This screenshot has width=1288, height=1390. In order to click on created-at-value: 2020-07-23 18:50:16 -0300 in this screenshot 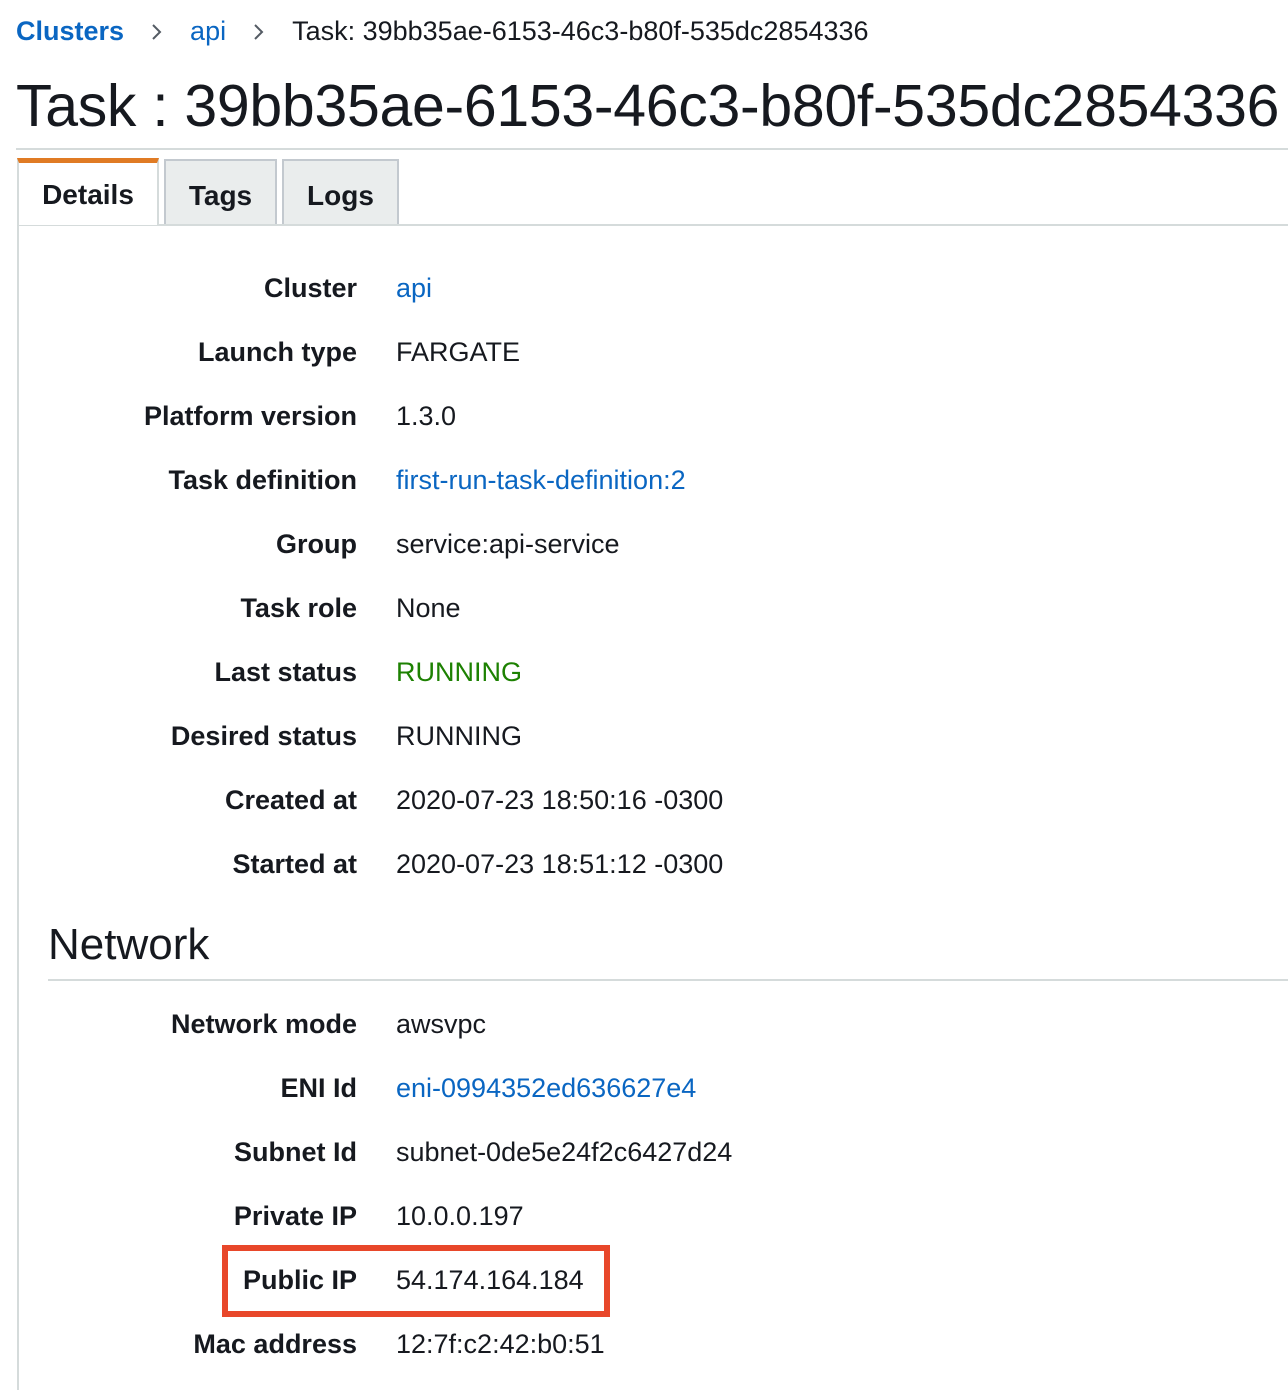, I will do `click(560, 800)`.